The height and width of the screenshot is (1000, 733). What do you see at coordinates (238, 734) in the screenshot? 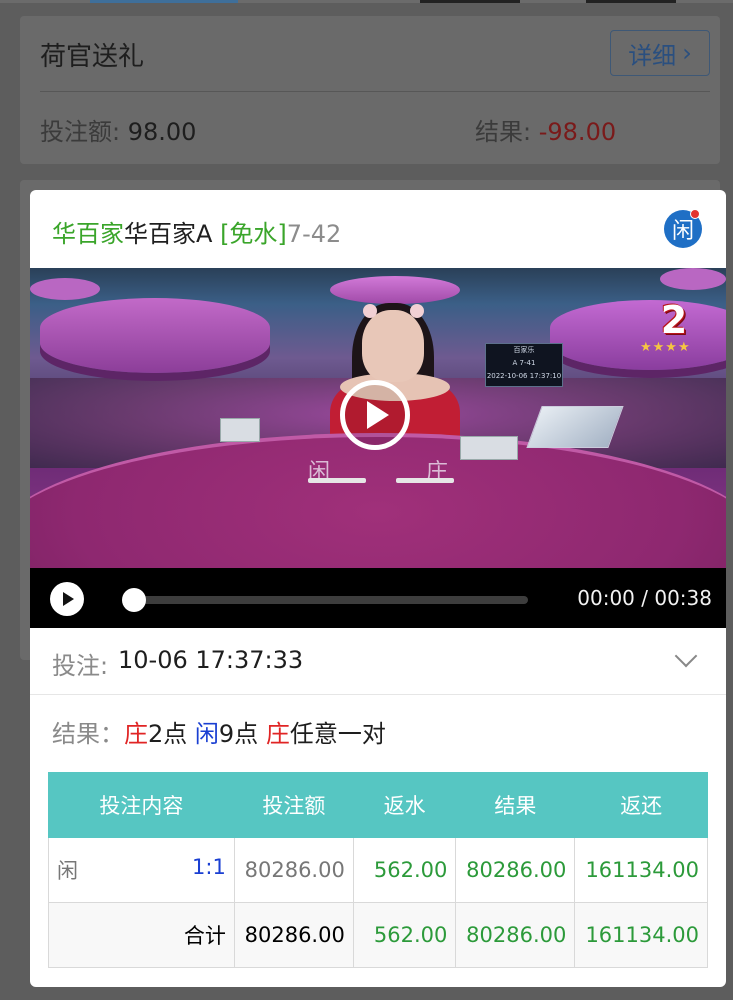
I see `player-points: 9点` at bounding box center [238, 734].